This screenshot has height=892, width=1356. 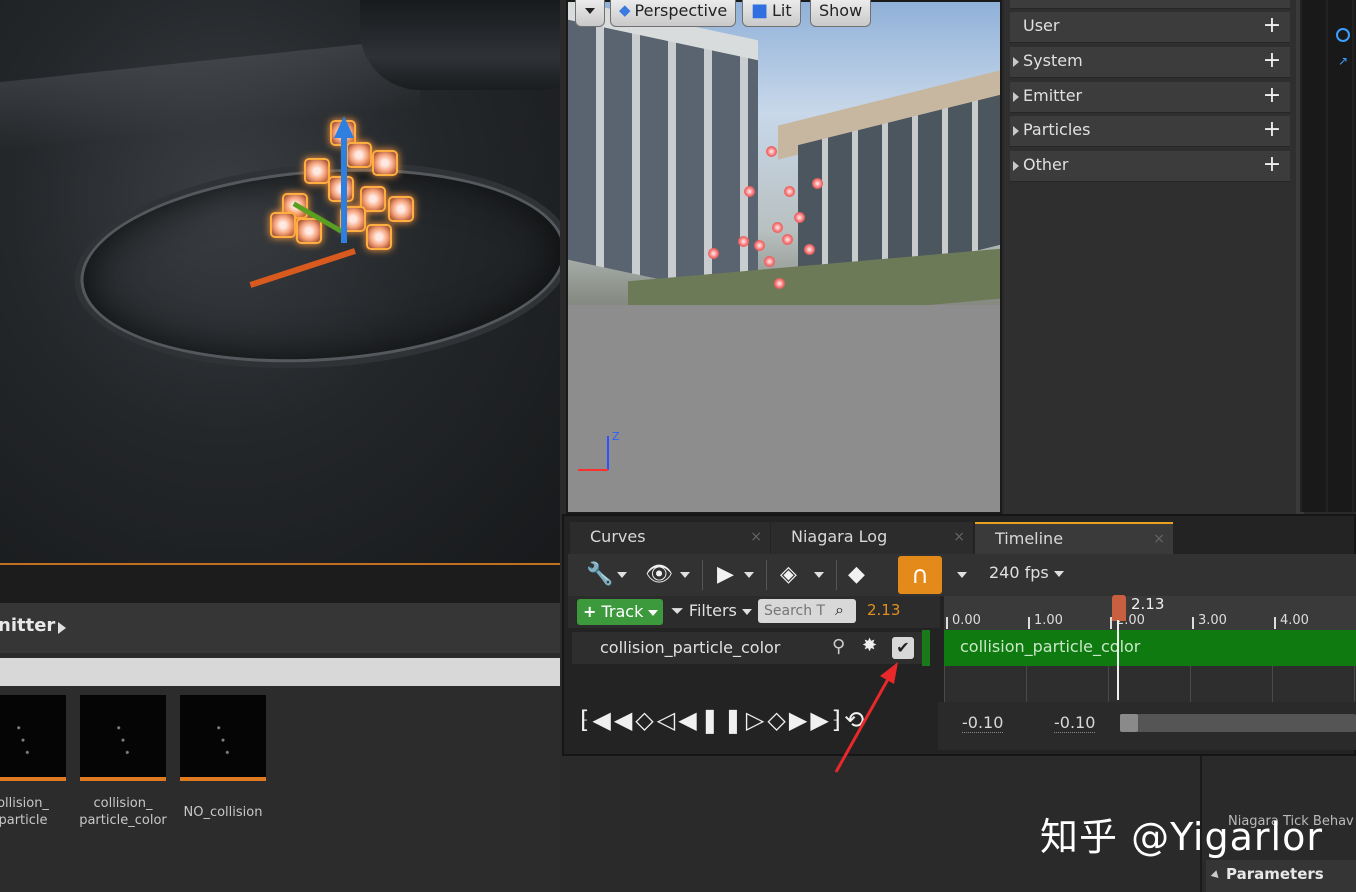 What do you see at coordinates (280, 672) in the screenshot?
I see `horizontal-scrollbar` at bounding box center [280, 672].